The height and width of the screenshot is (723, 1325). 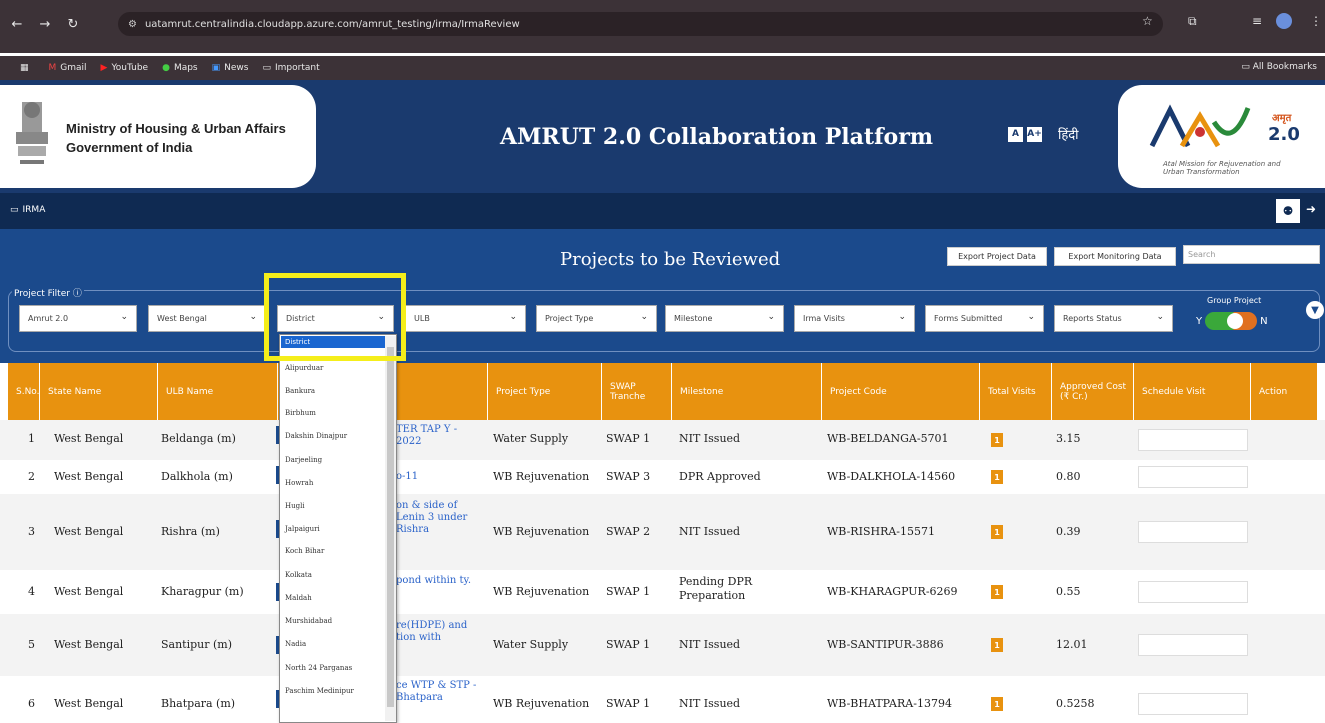 I want to click on reports-status-select: Reports Status ⌄, so click(x=1113, y=318).